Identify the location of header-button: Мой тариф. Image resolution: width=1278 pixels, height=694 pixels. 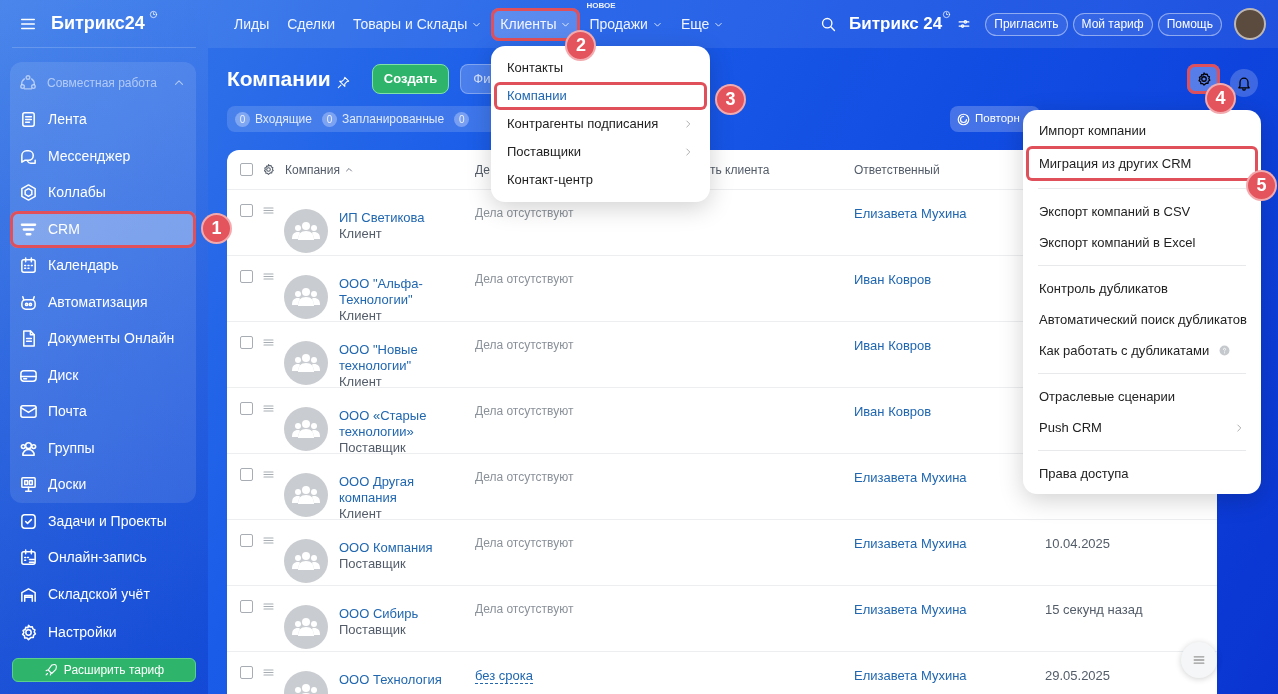
(1112, 24).